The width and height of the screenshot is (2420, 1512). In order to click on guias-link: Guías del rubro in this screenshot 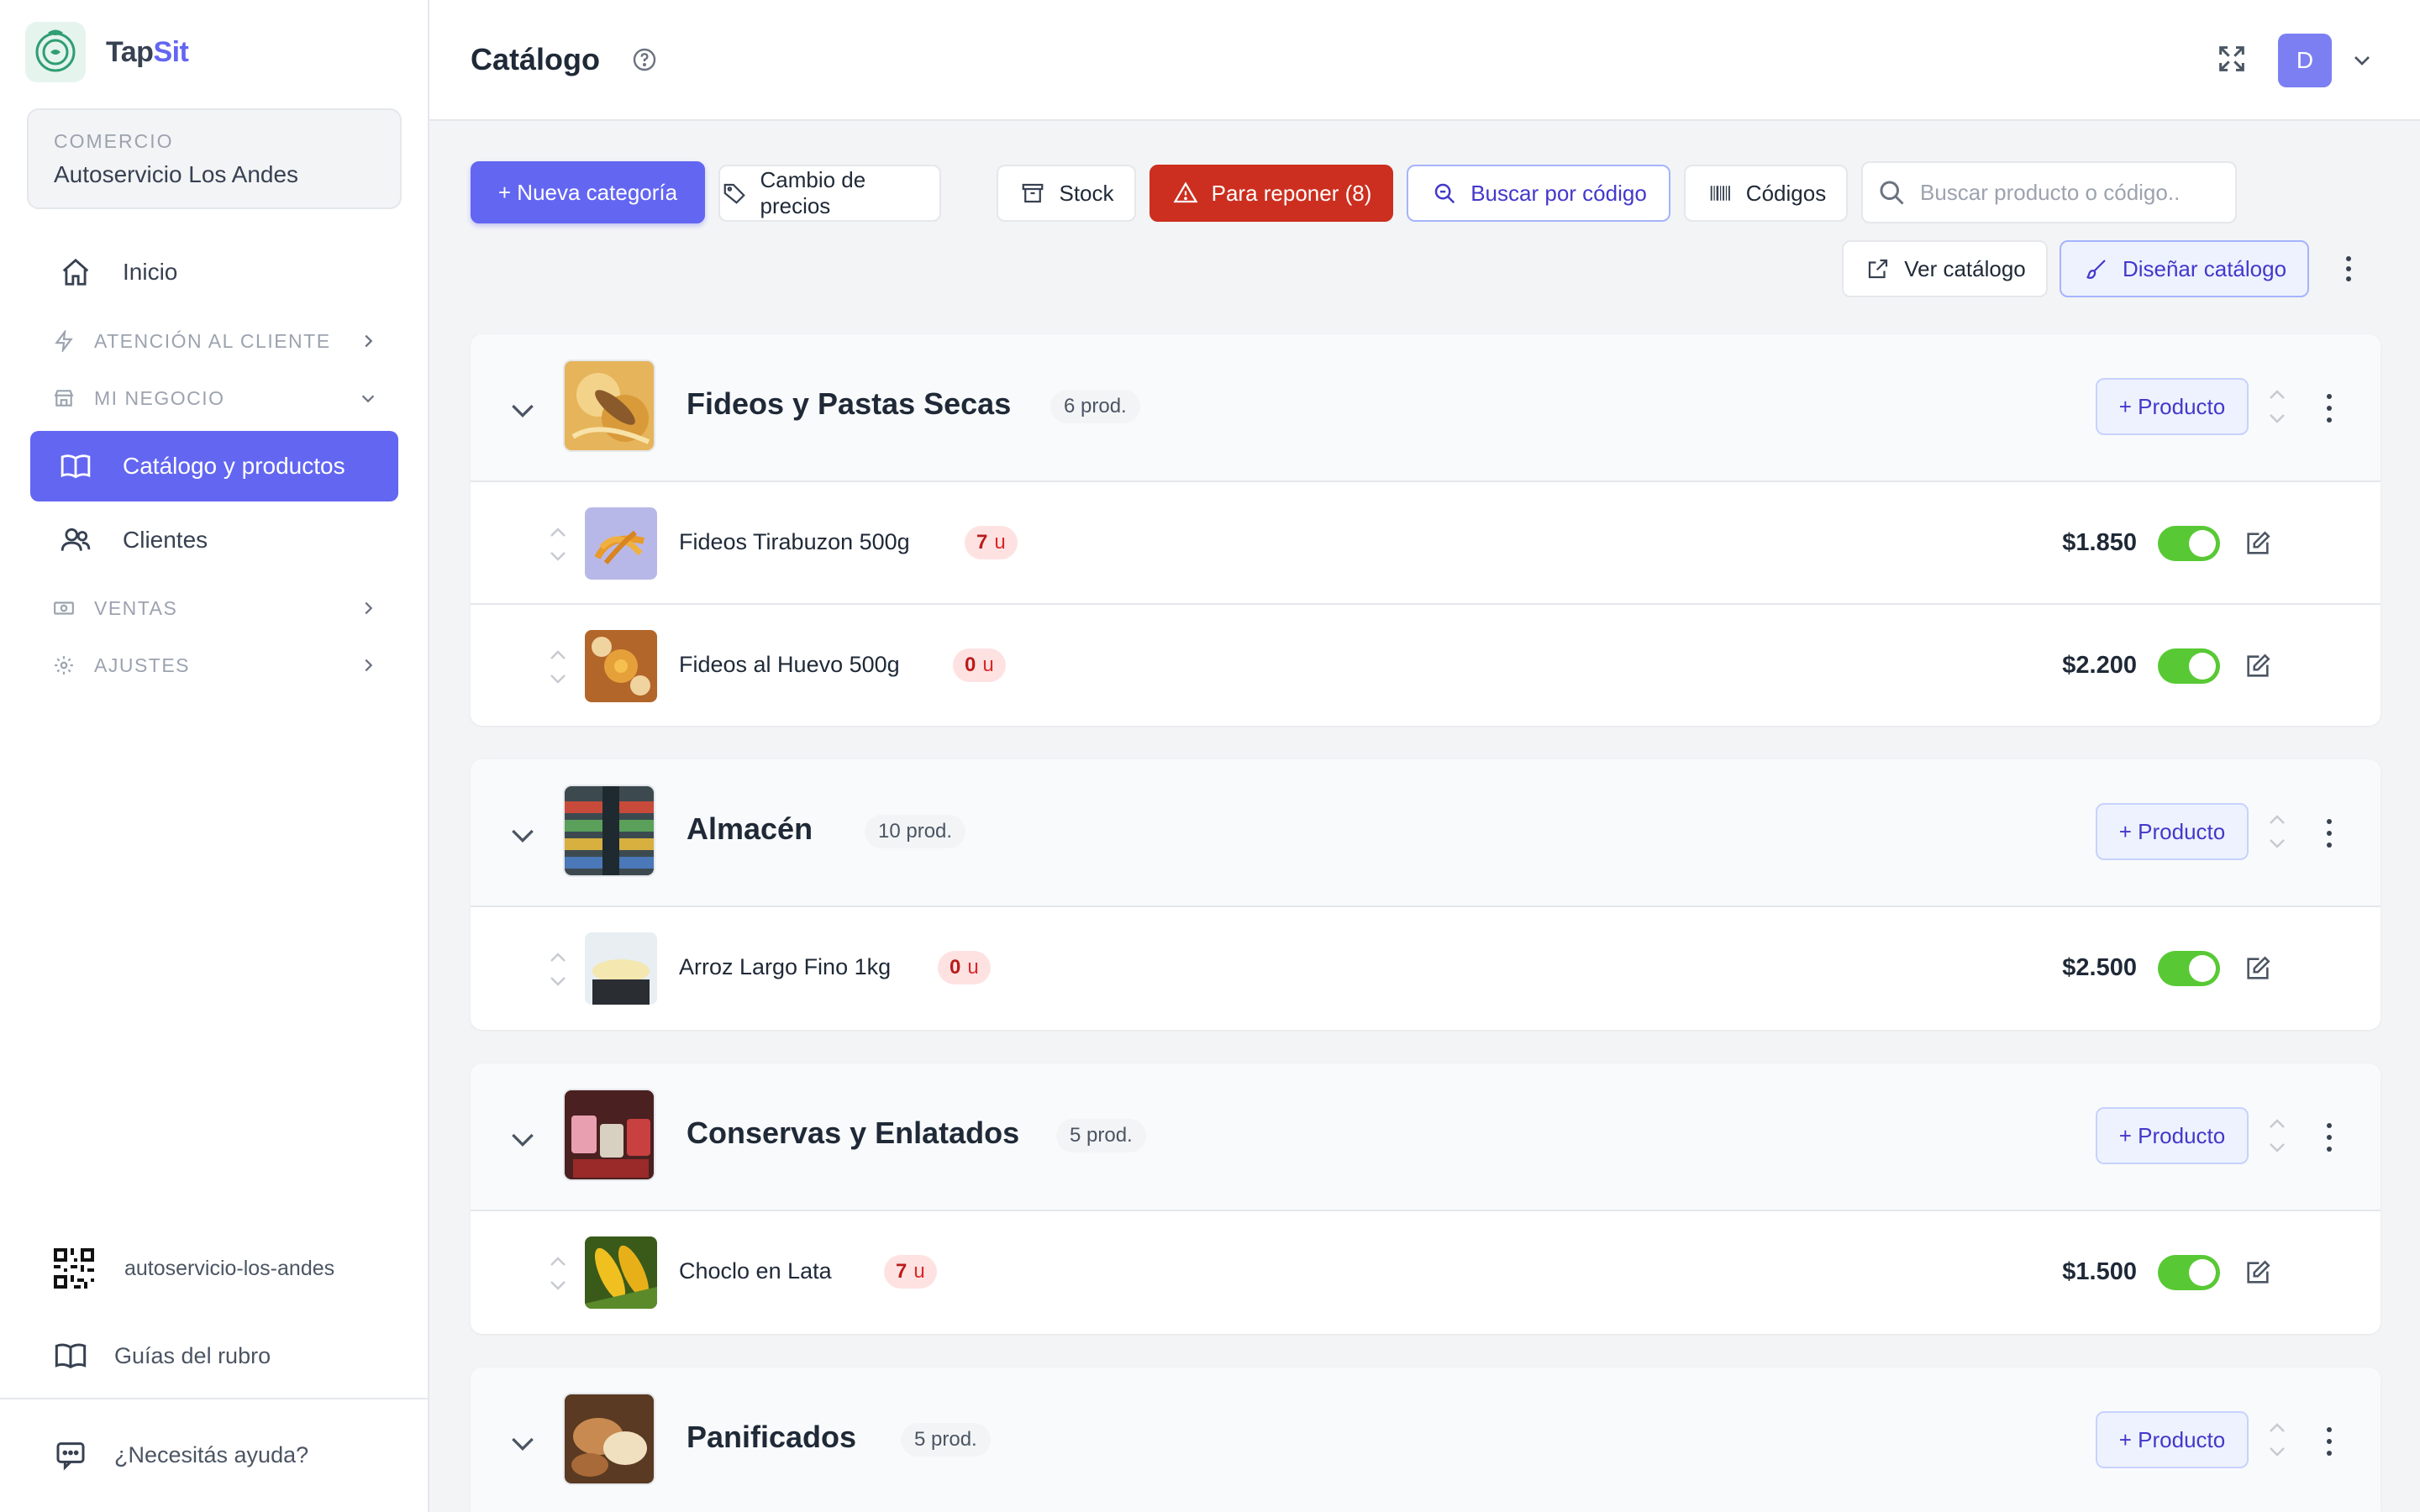, I will do `click(162, 1356)`.